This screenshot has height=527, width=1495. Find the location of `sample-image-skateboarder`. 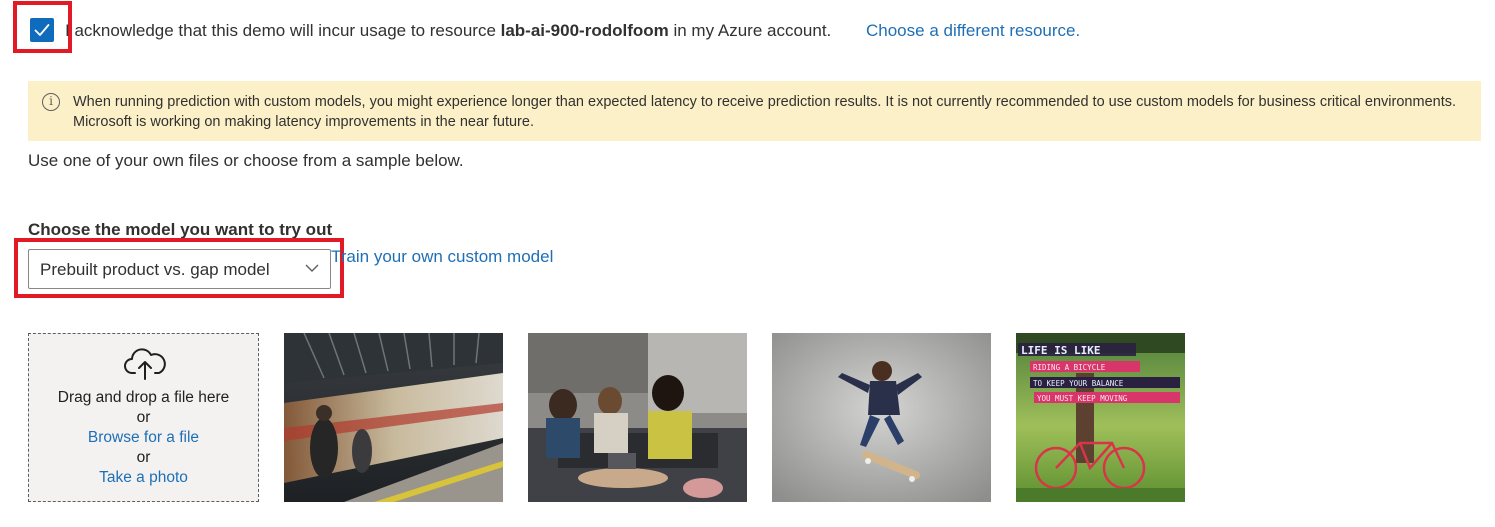

sample-image-skateboarder is located at coordinates (881, 417).